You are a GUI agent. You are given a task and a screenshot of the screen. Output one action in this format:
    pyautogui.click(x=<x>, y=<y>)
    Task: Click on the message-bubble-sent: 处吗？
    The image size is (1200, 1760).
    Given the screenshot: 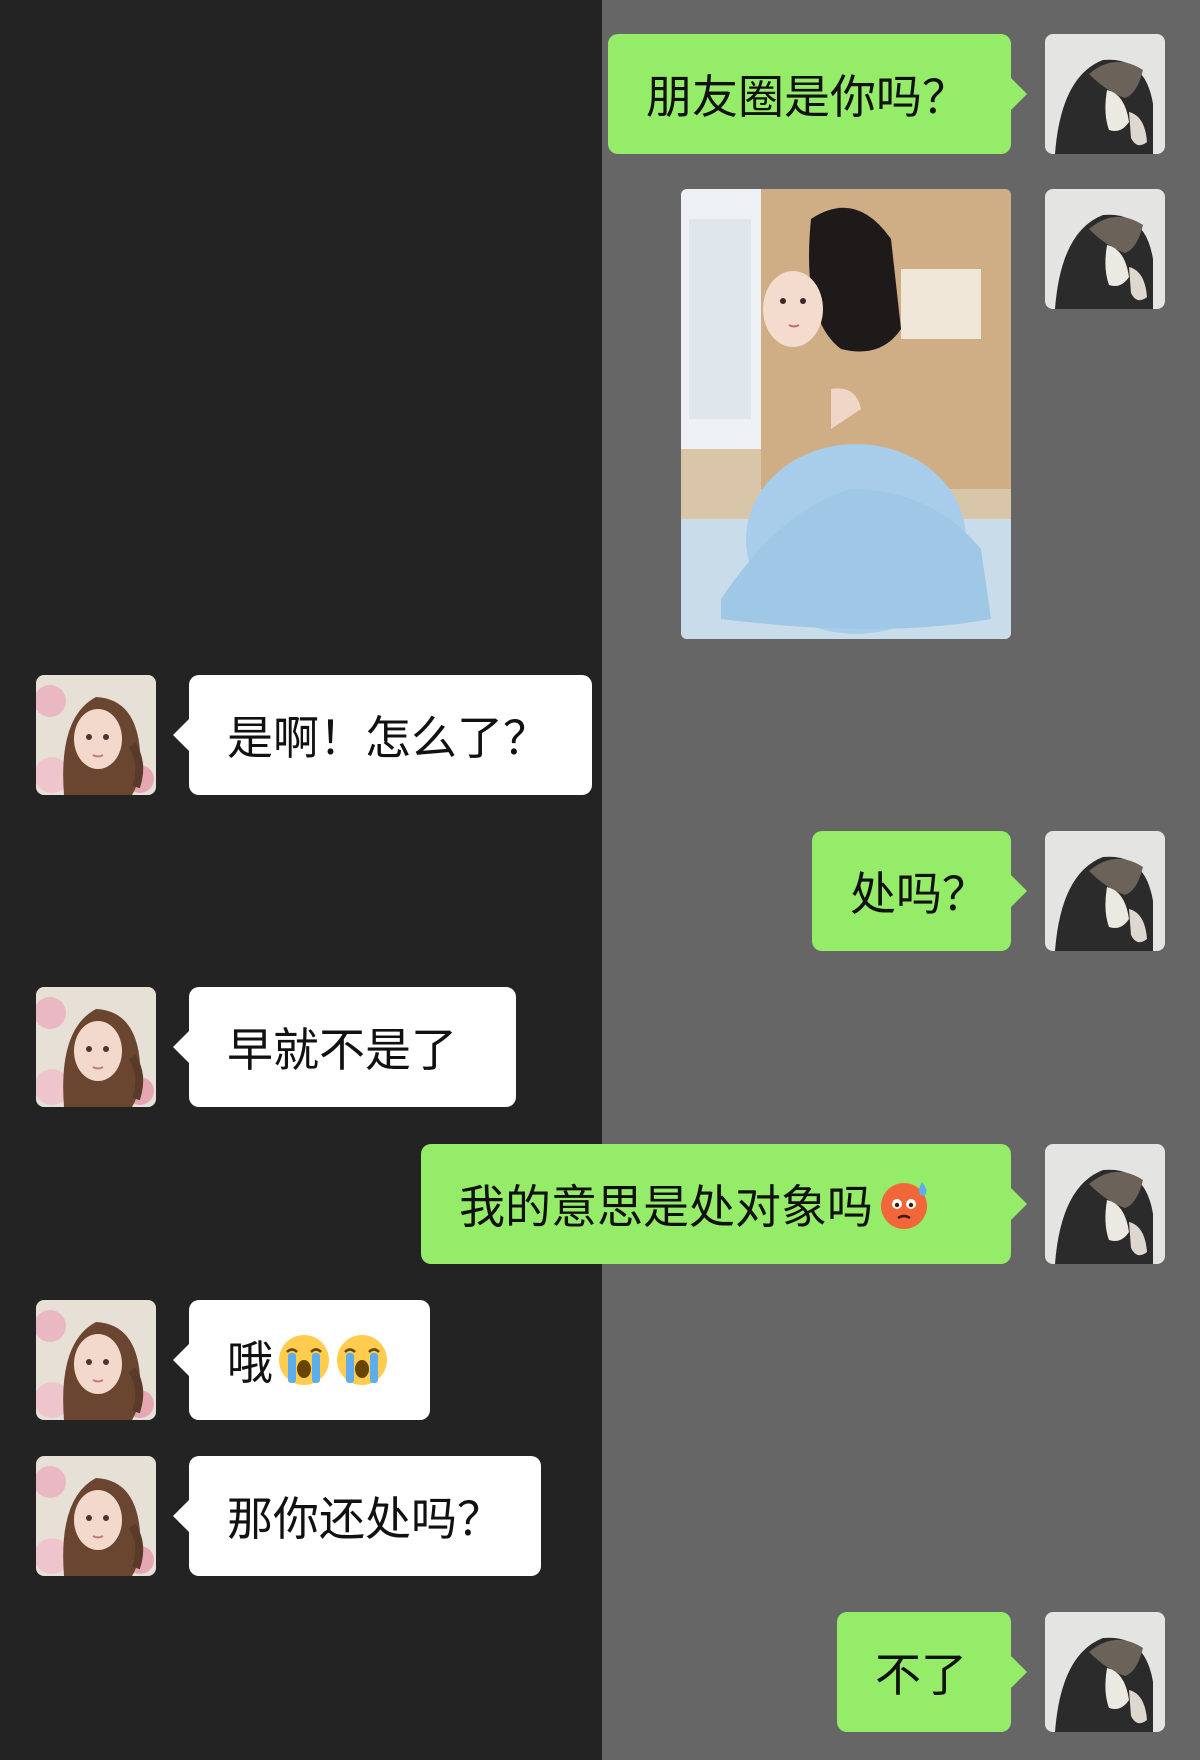 What is the action you would take?
    pyautogui.click(x=919, y=891)
    